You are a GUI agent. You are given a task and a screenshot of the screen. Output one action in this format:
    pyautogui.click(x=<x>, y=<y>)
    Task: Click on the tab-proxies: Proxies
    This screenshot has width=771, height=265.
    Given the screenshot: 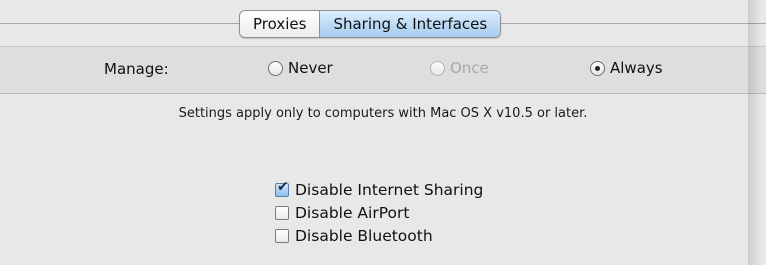 What is the action you would take?
    pyautogui.click(x=280, y=24)
    